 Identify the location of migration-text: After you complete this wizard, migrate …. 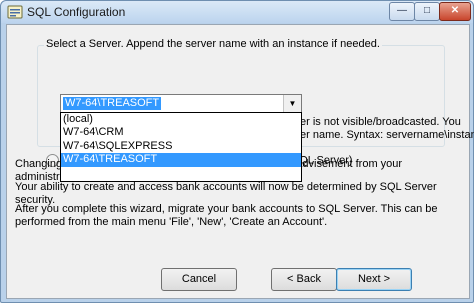
(226, 215).